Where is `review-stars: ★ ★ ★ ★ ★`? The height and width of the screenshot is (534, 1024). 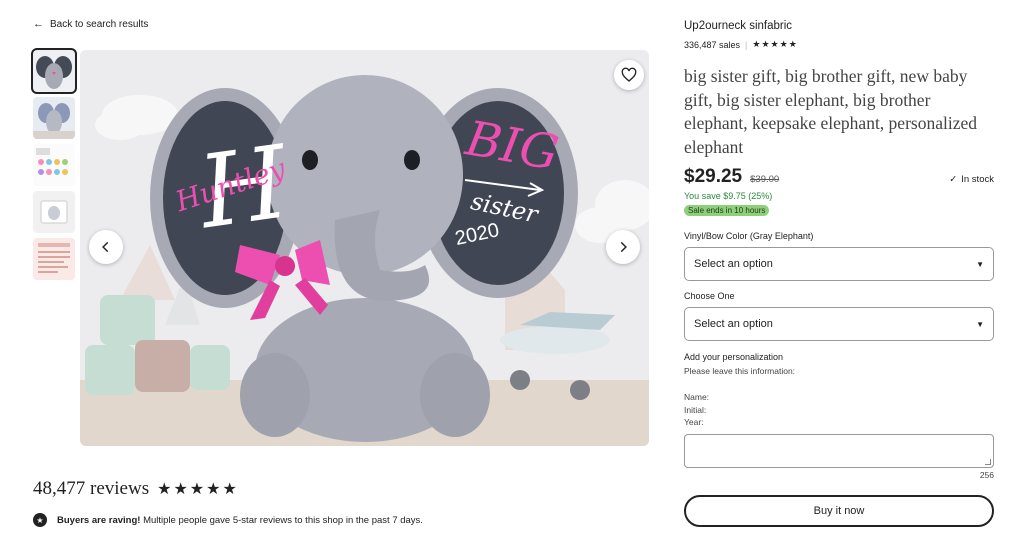 review-stars: ★ ★ ★ ★ ★ is located at coordinates (197, 489).